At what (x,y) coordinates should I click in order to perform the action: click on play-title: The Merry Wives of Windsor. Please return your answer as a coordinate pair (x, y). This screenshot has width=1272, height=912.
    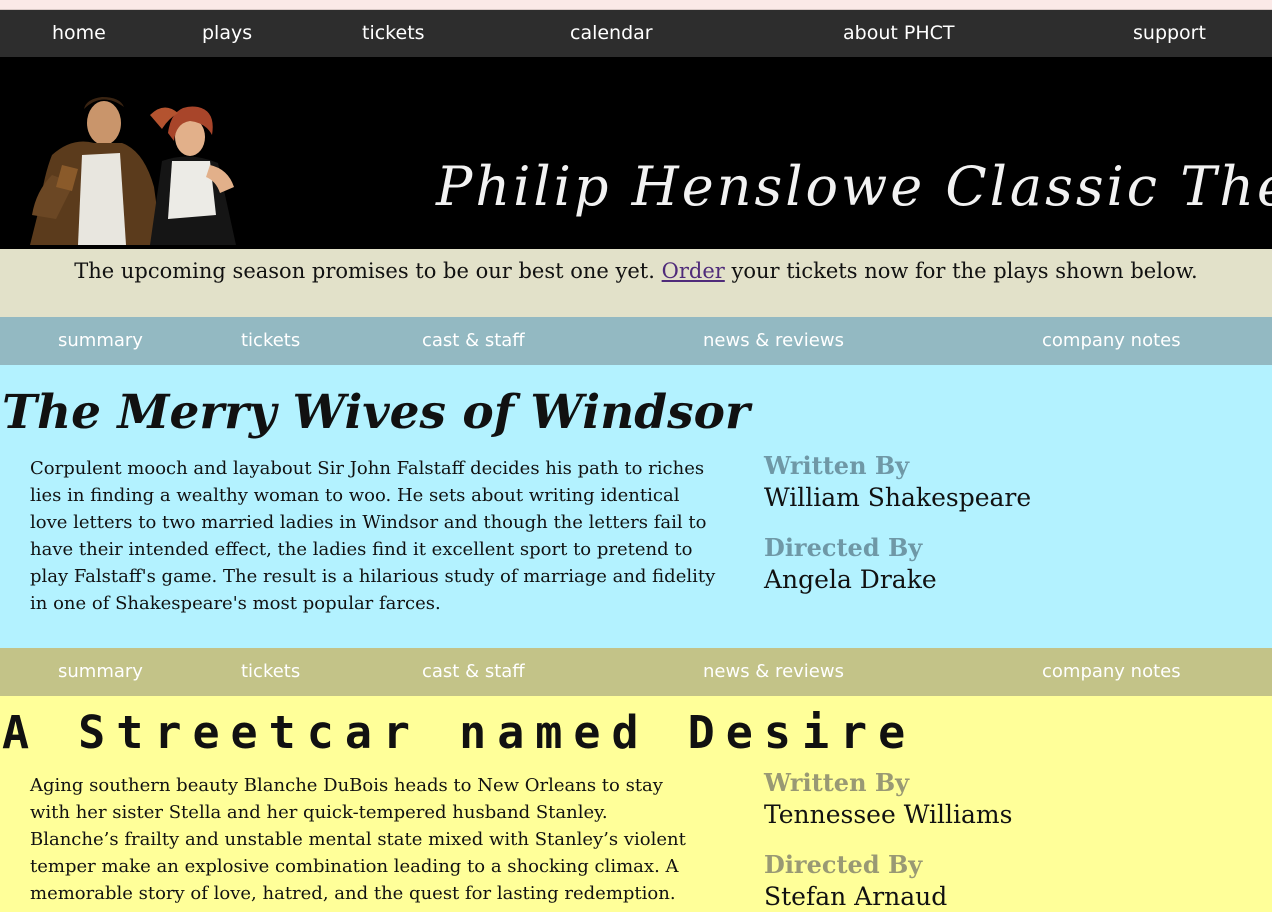
    Looking at the image, I should click on (376, 412).